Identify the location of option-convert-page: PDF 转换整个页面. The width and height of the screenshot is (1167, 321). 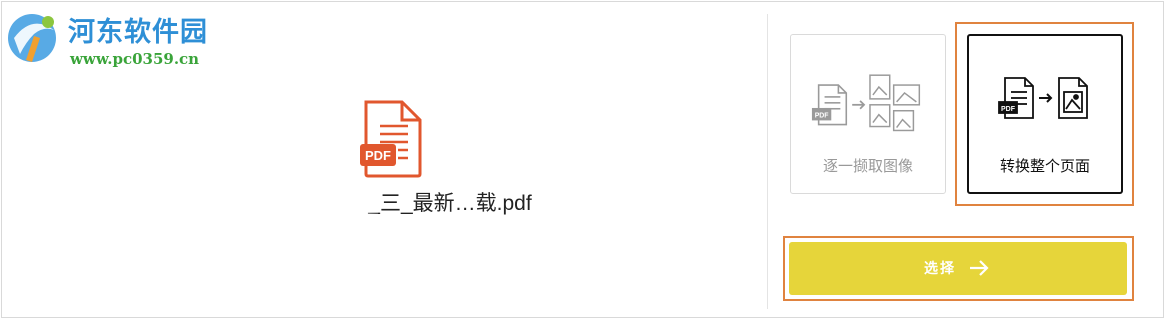
(1045, 114).